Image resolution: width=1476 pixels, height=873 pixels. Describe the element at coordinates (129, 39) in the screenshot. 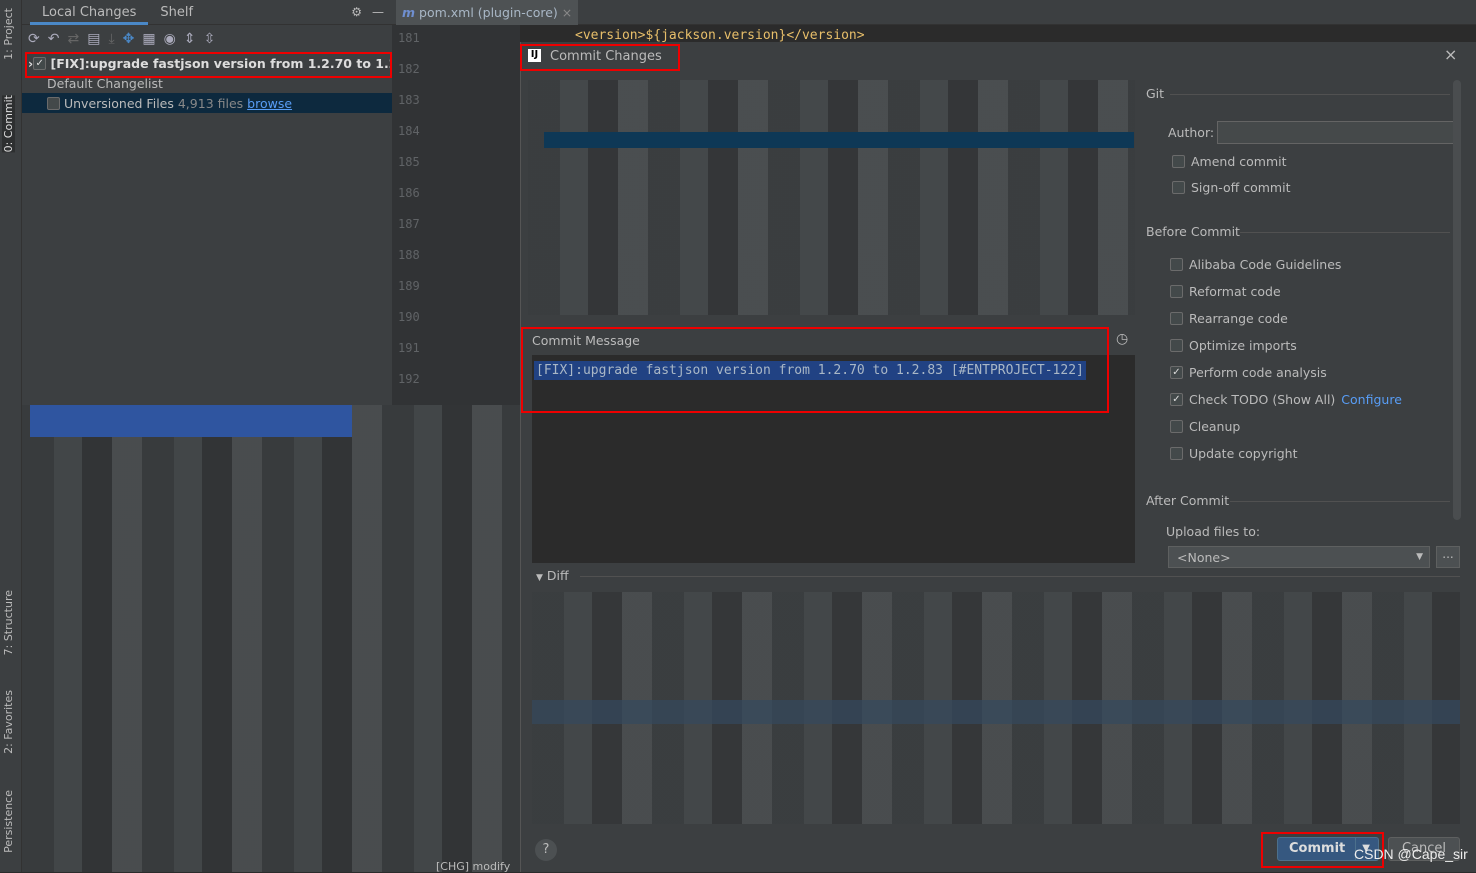

I see `changelist-icon: ✥` at that location.